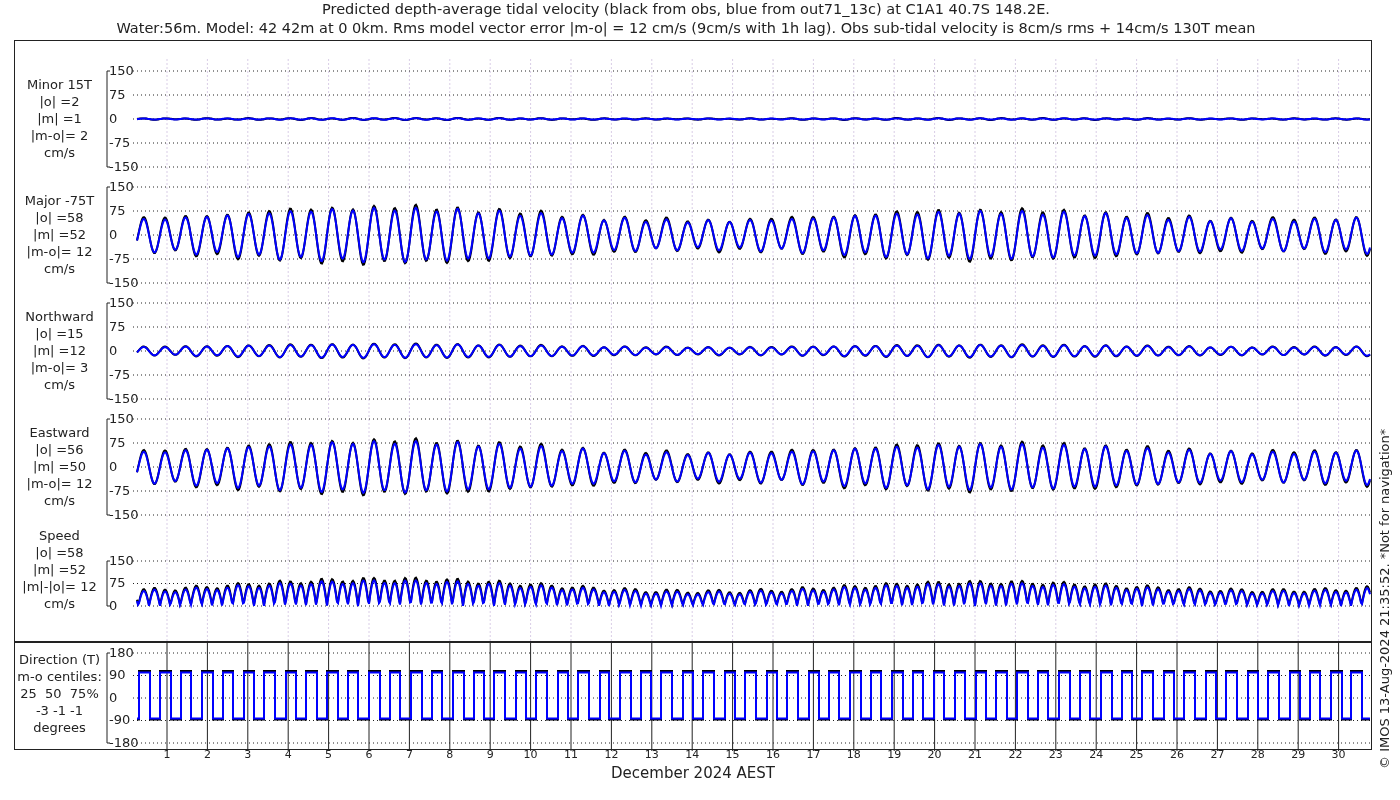 This screenshot has width=1400, height=800. What do you see at coordinates (530, 754) in the screenshot?
I see `day-tick-label: 10` at bounding box center [530, 754].